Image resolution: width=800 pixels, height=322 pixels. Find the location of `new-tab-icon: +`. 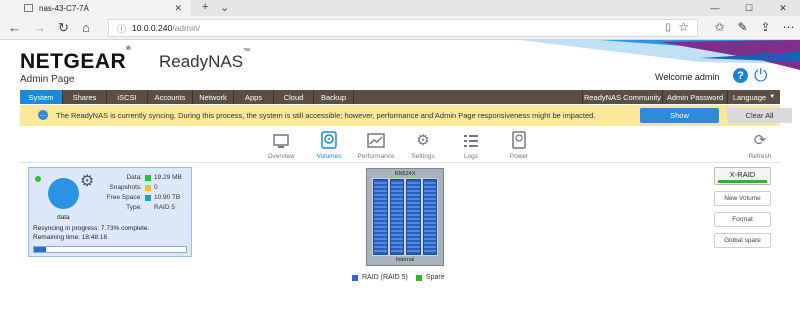

new-tab-icon: + is located at coordinates (205, 7).